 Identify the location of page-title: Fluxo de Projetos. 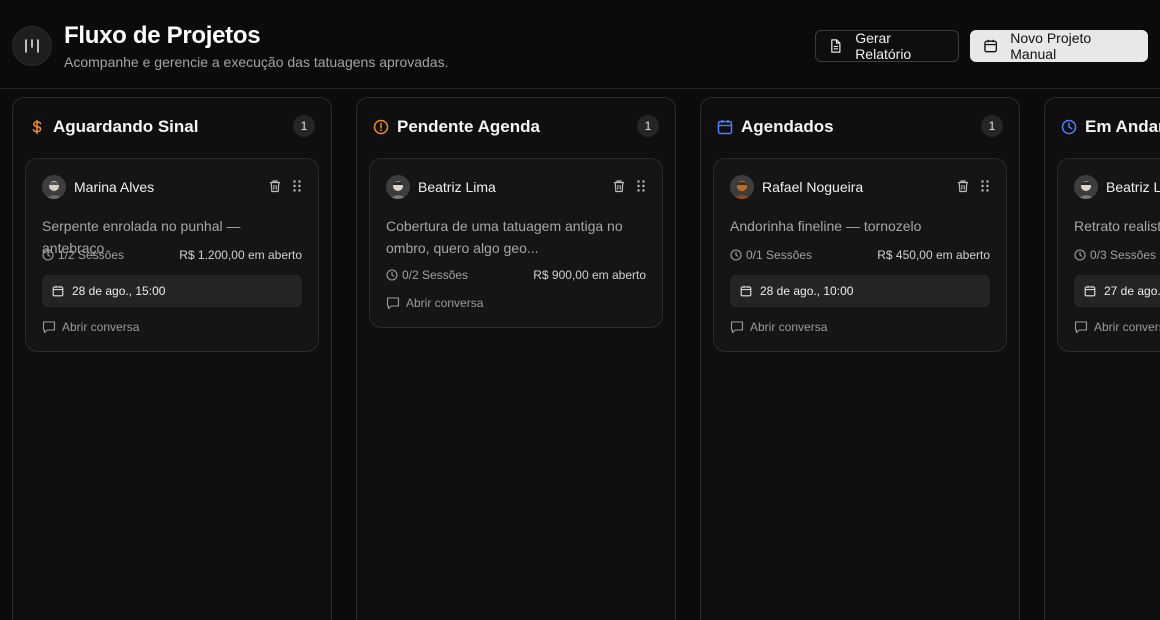
(162, 35).